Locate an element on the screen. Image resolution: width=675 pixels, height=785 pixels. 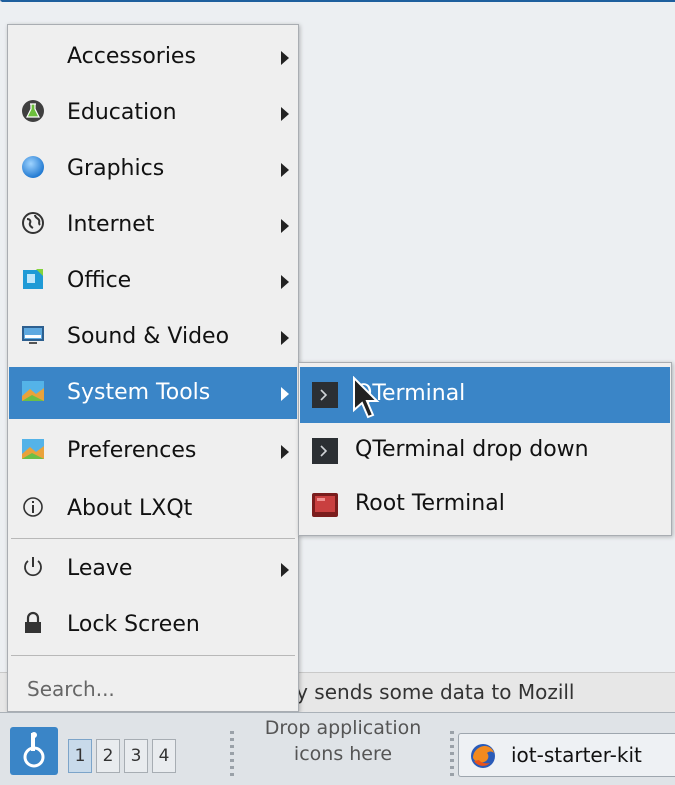
menu-item-label: Leave is located at coordinates (100, 568).